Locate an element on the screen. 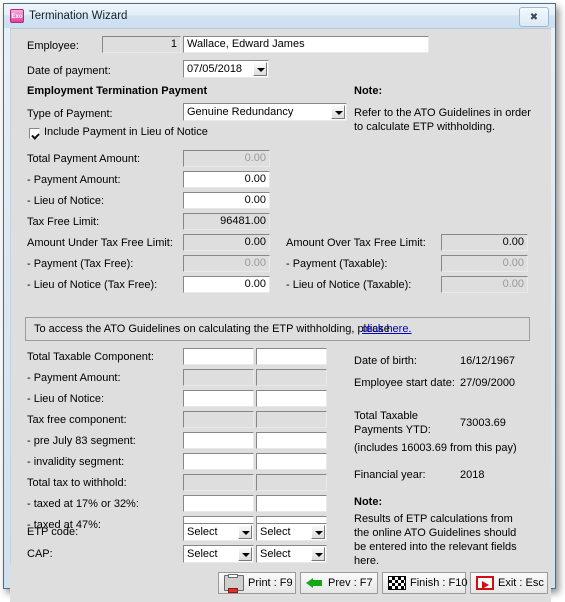  section-title: Employment Termination Payment is located at coordinates (117, 91).